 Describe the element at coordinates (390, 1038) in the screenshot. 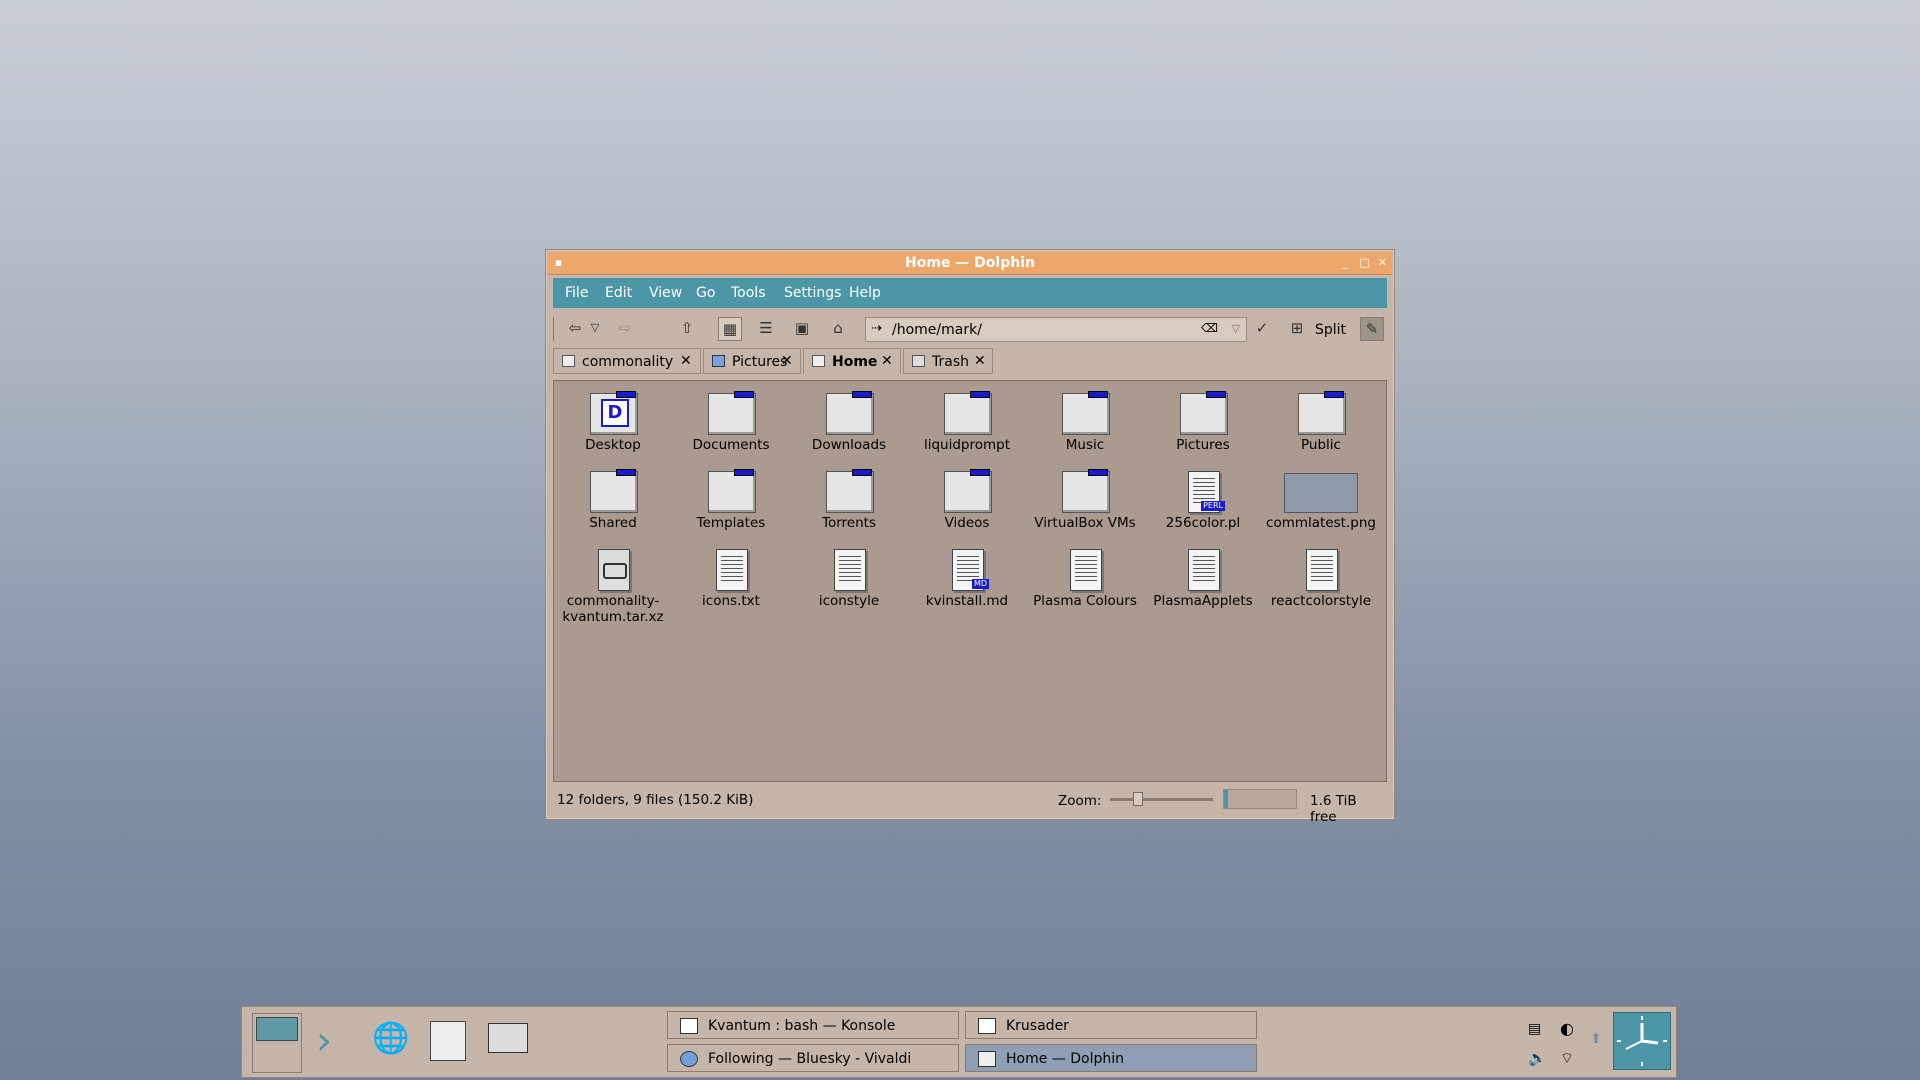

I see `network-globe-icon: 🌐` at that location.